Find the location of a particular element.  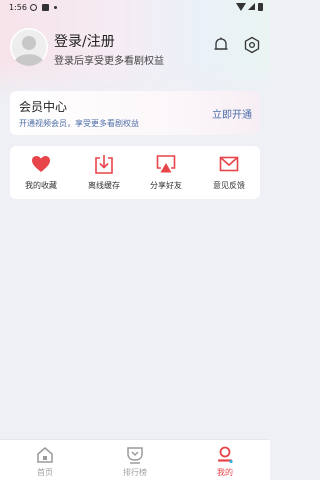

share-friends-button: 分享好友 is located at coordinates (166, 172).